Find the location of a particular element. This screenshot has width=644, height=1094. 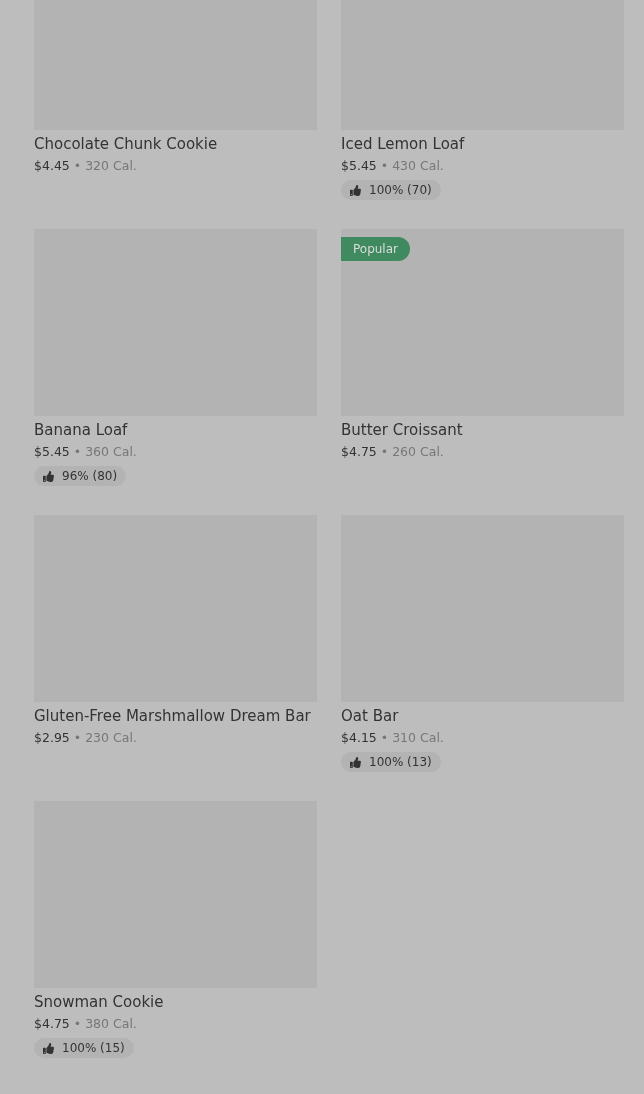

popular-tag: Popular is located at coordinates (375, 249).